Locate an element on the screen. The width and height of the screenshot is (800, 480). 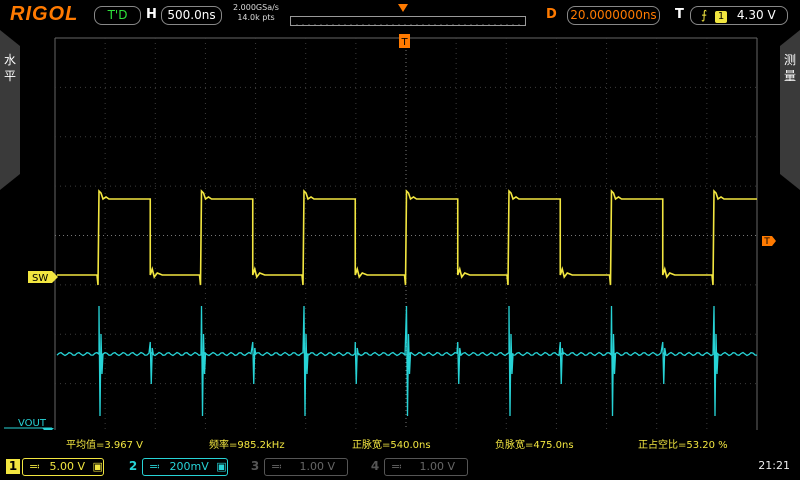
sample-rate: 2.000GSa/s is located at coordinates (256, 7).